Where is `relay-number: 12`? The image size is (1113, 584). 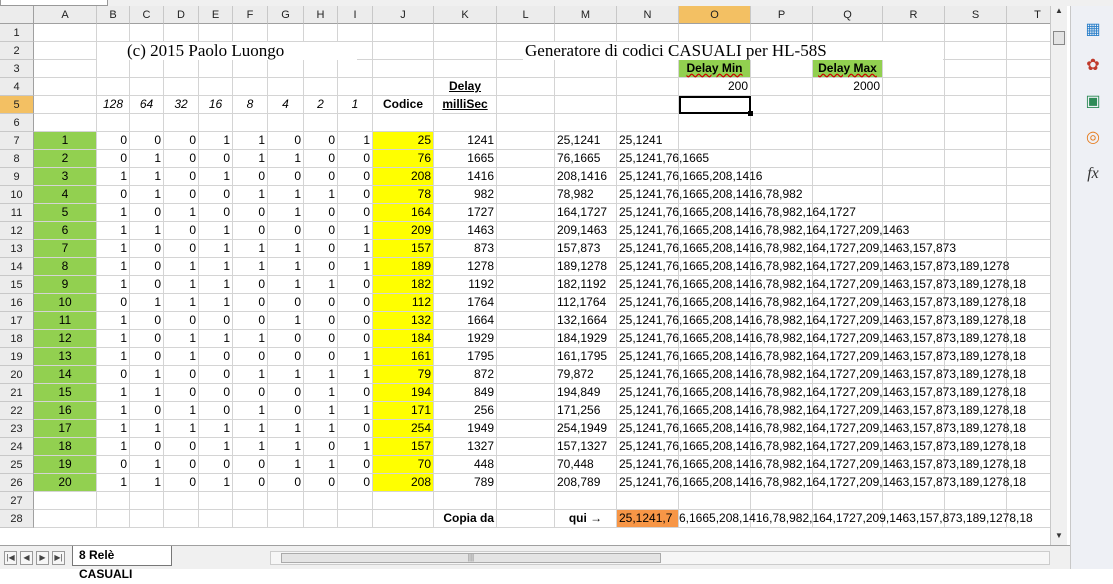
relay-number: 12 is located at coordinates (65, 339).